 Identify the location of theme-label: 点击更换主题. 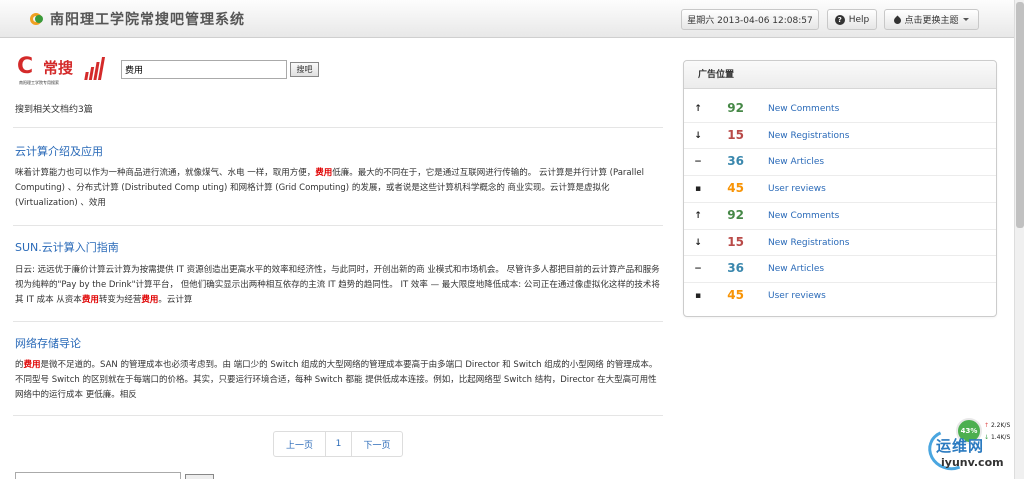
(931, 21).